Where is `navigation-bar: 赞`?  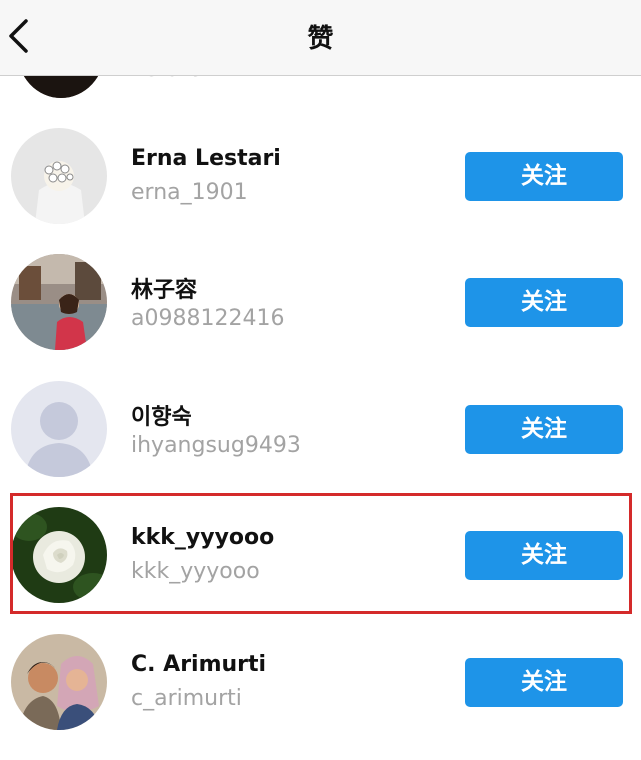 navigation-bar: 赞 is located at coordinates (320, 38).